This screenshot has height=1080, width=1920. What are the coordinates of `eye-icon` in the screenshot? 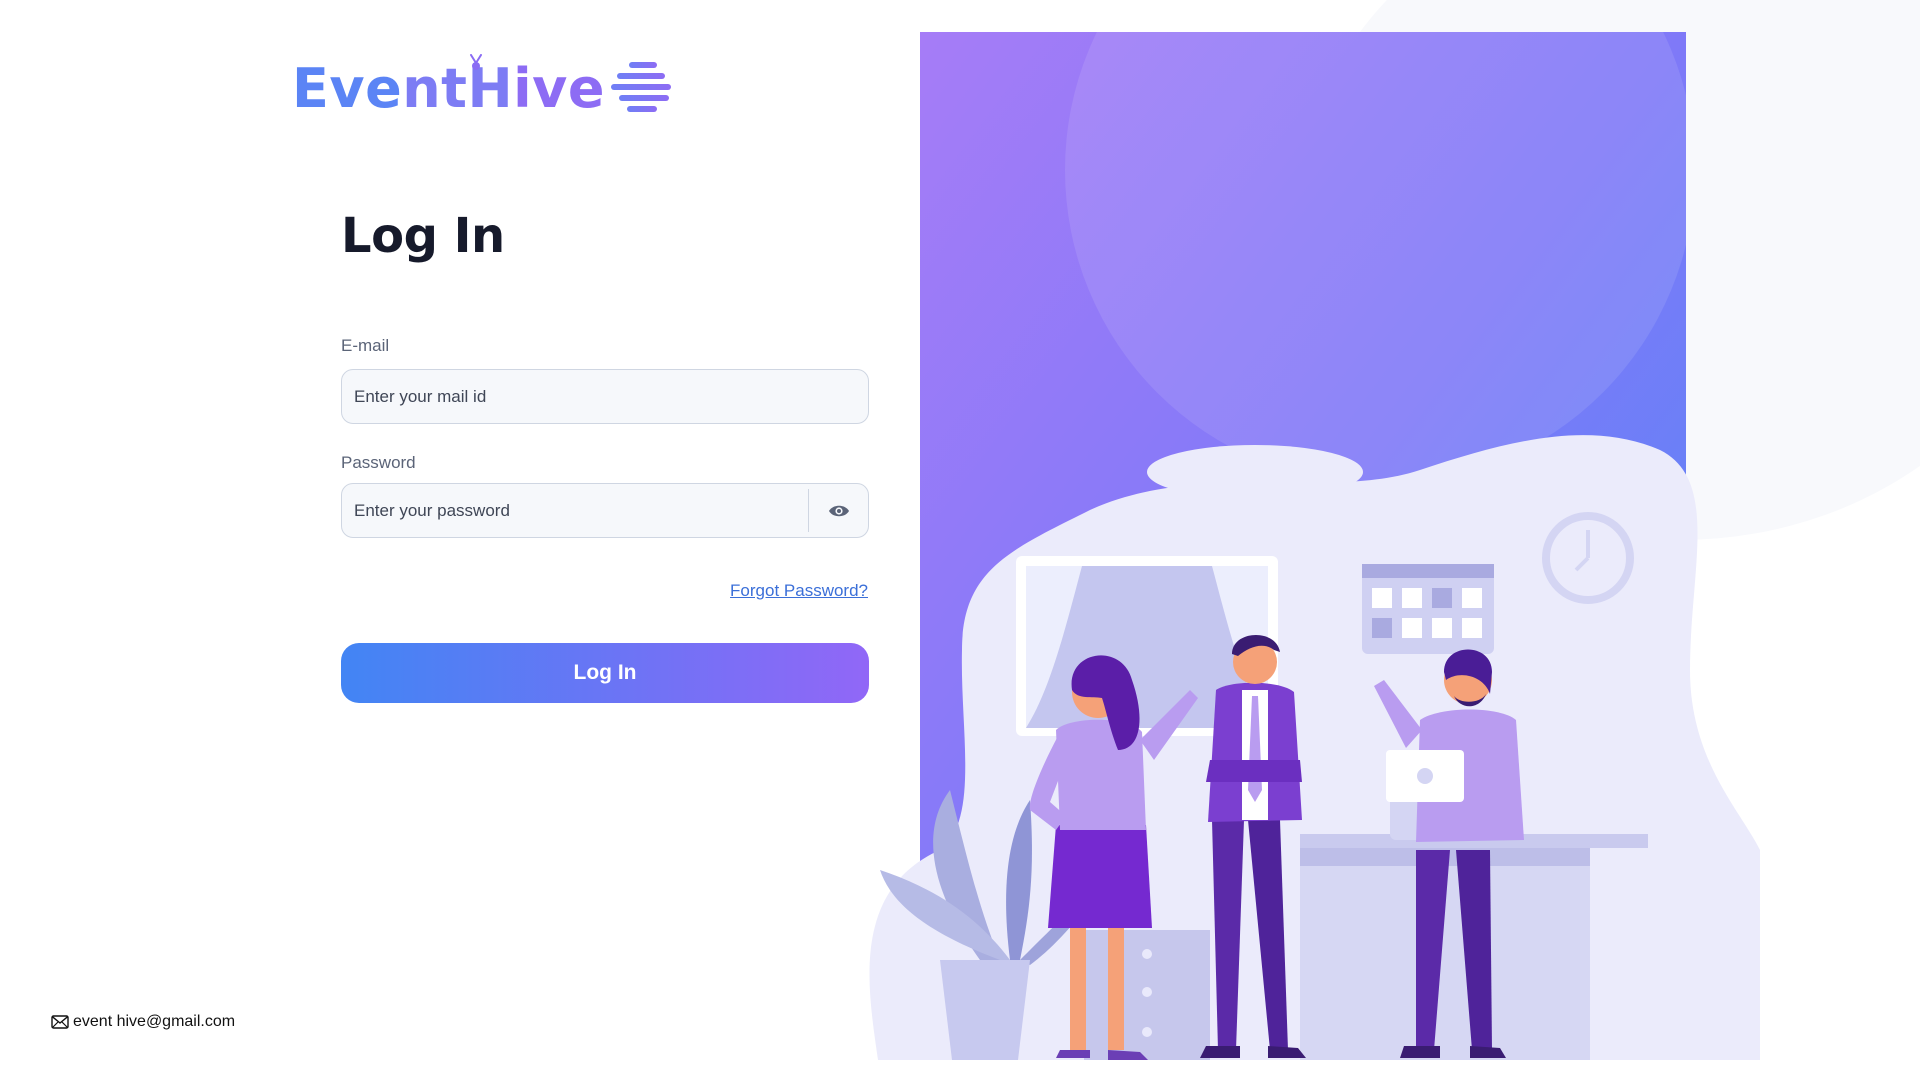 It's located at (838, 510).